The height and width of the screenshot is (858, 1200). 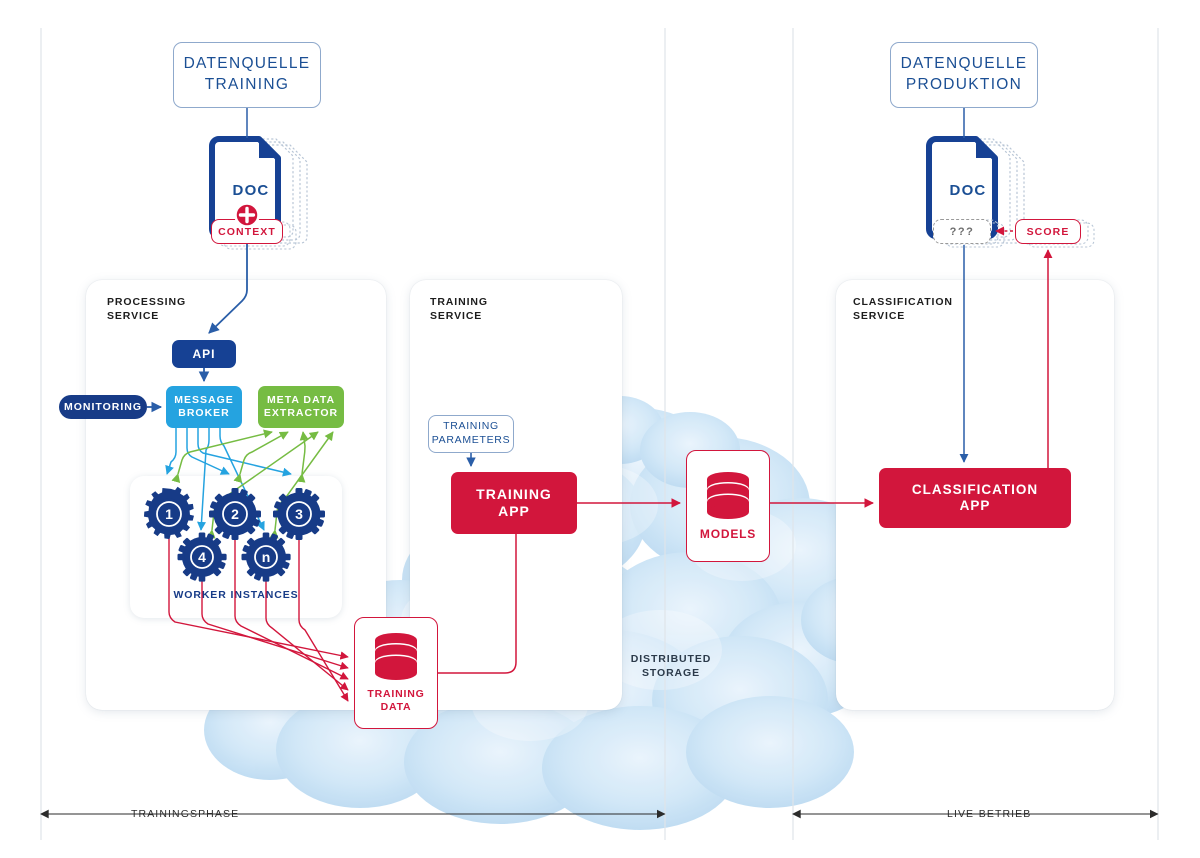 What do you see at coordinates (185, 814) in the screenshot?
I see `trainingsphase-caption: TRAININGSPHASE` at bounding box center [185, 814].